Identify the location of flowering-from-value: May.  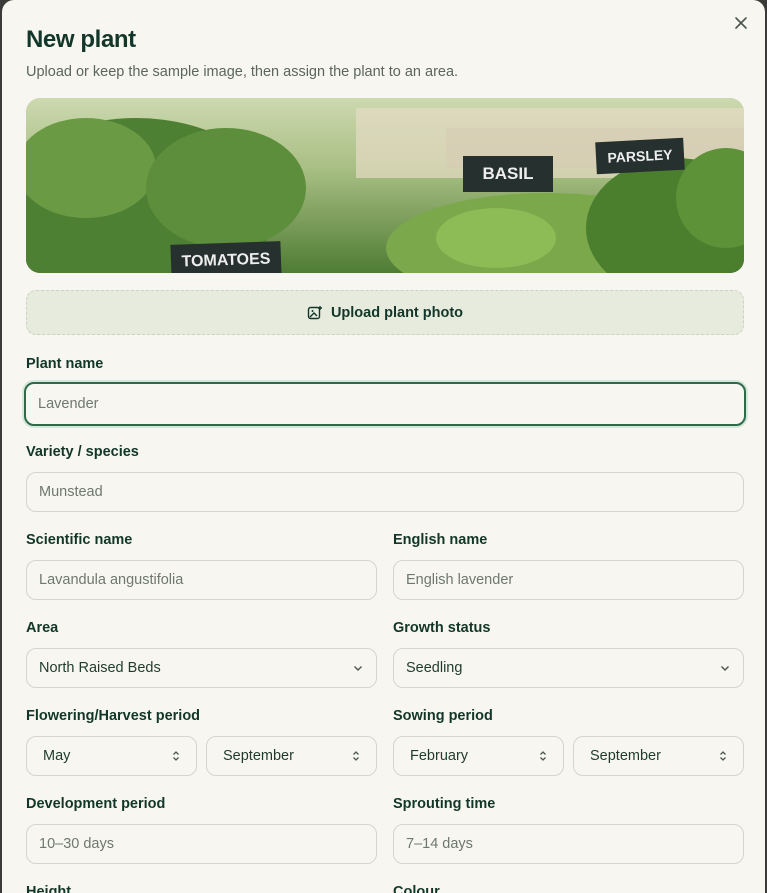
(57, 756).